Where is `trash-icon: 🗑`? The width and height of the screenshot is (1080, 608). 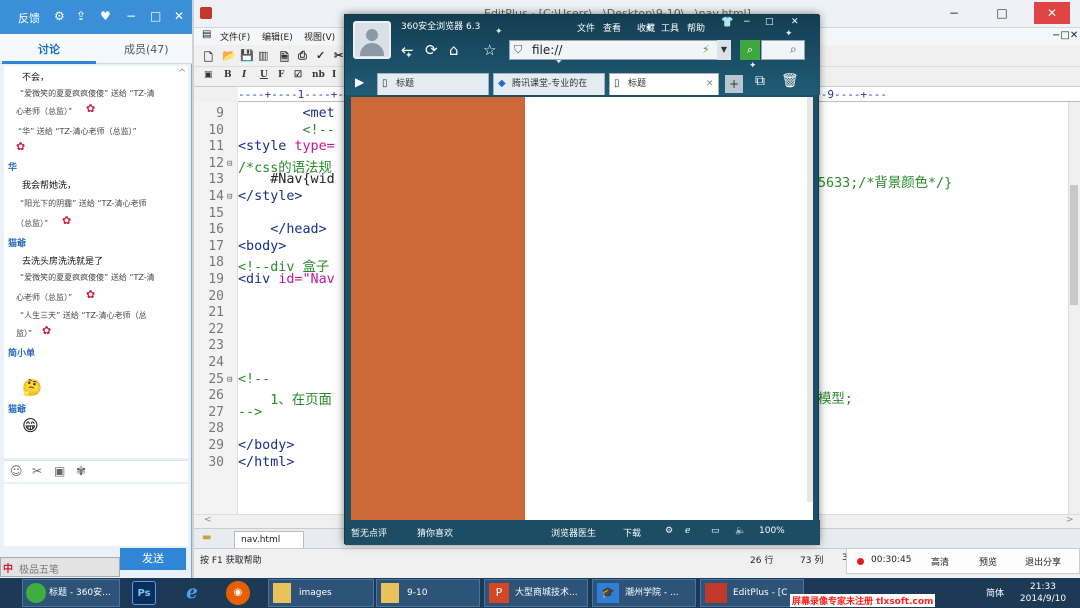
trash-icon: 🗑 is located at coordinates (790, 81).